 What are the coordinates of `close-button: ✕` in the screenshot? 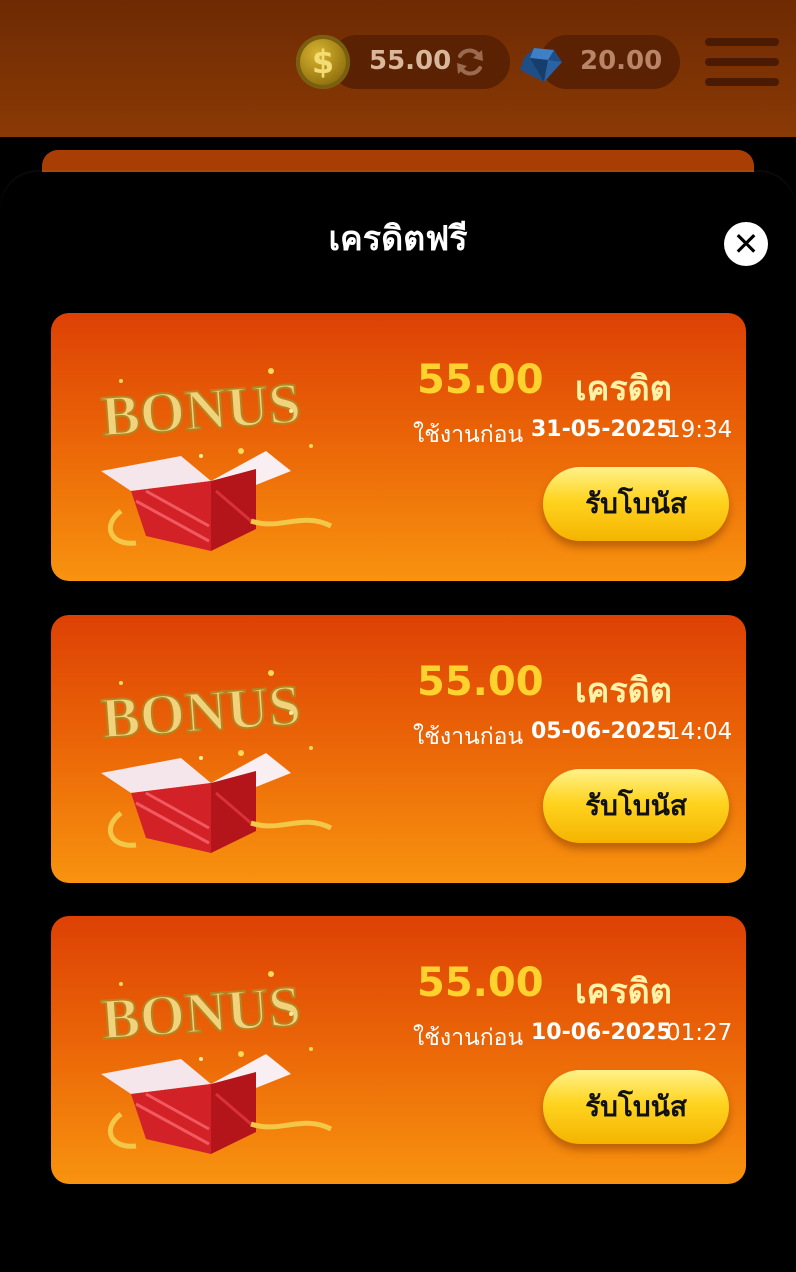 It's located at (746, 244).